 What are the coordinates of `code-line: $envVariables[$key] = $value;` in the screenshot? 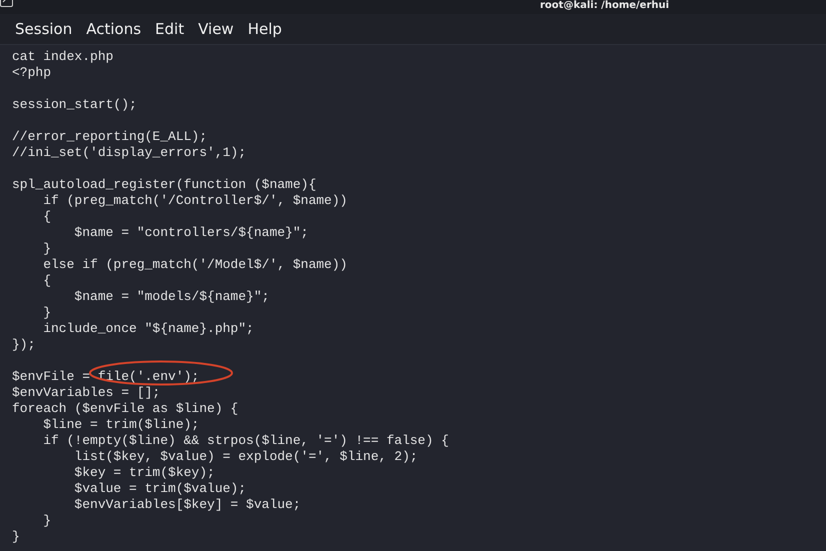 It's located at (187, 505).